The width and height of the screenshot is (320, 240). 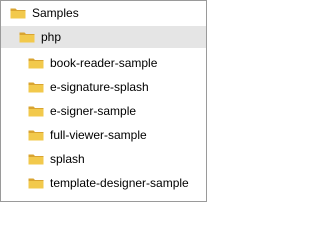 What do you see at coordinates (55, 13) in the screenshot?
I see `tree-item-label: Samples` at bounding box center [55, 13].